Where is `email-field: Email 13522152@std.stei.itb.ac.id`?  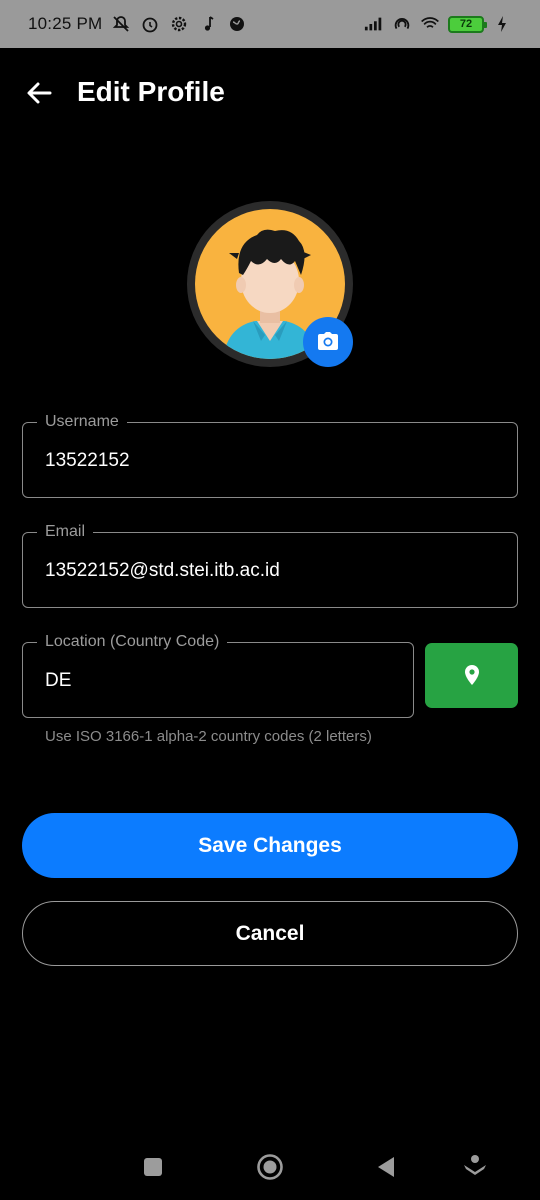 email-field: Email 13522152@std.stei.itb.ac.id is located at coordinates (270, 565).